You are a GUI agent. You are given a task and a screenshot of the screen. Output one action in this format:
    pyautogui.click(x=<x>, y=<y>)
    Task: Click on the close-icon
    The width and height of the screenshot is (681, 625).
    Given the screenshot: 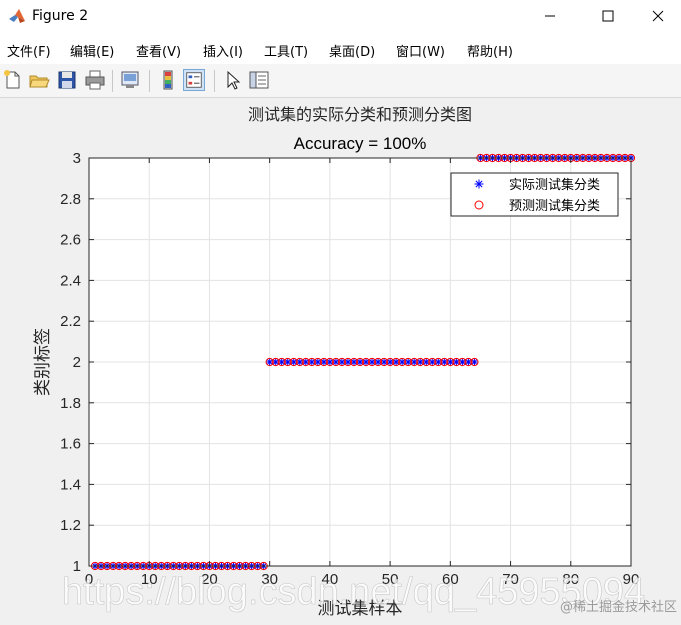 What is the action you would take?
    pyautogui.click(x=658, y=16)
    